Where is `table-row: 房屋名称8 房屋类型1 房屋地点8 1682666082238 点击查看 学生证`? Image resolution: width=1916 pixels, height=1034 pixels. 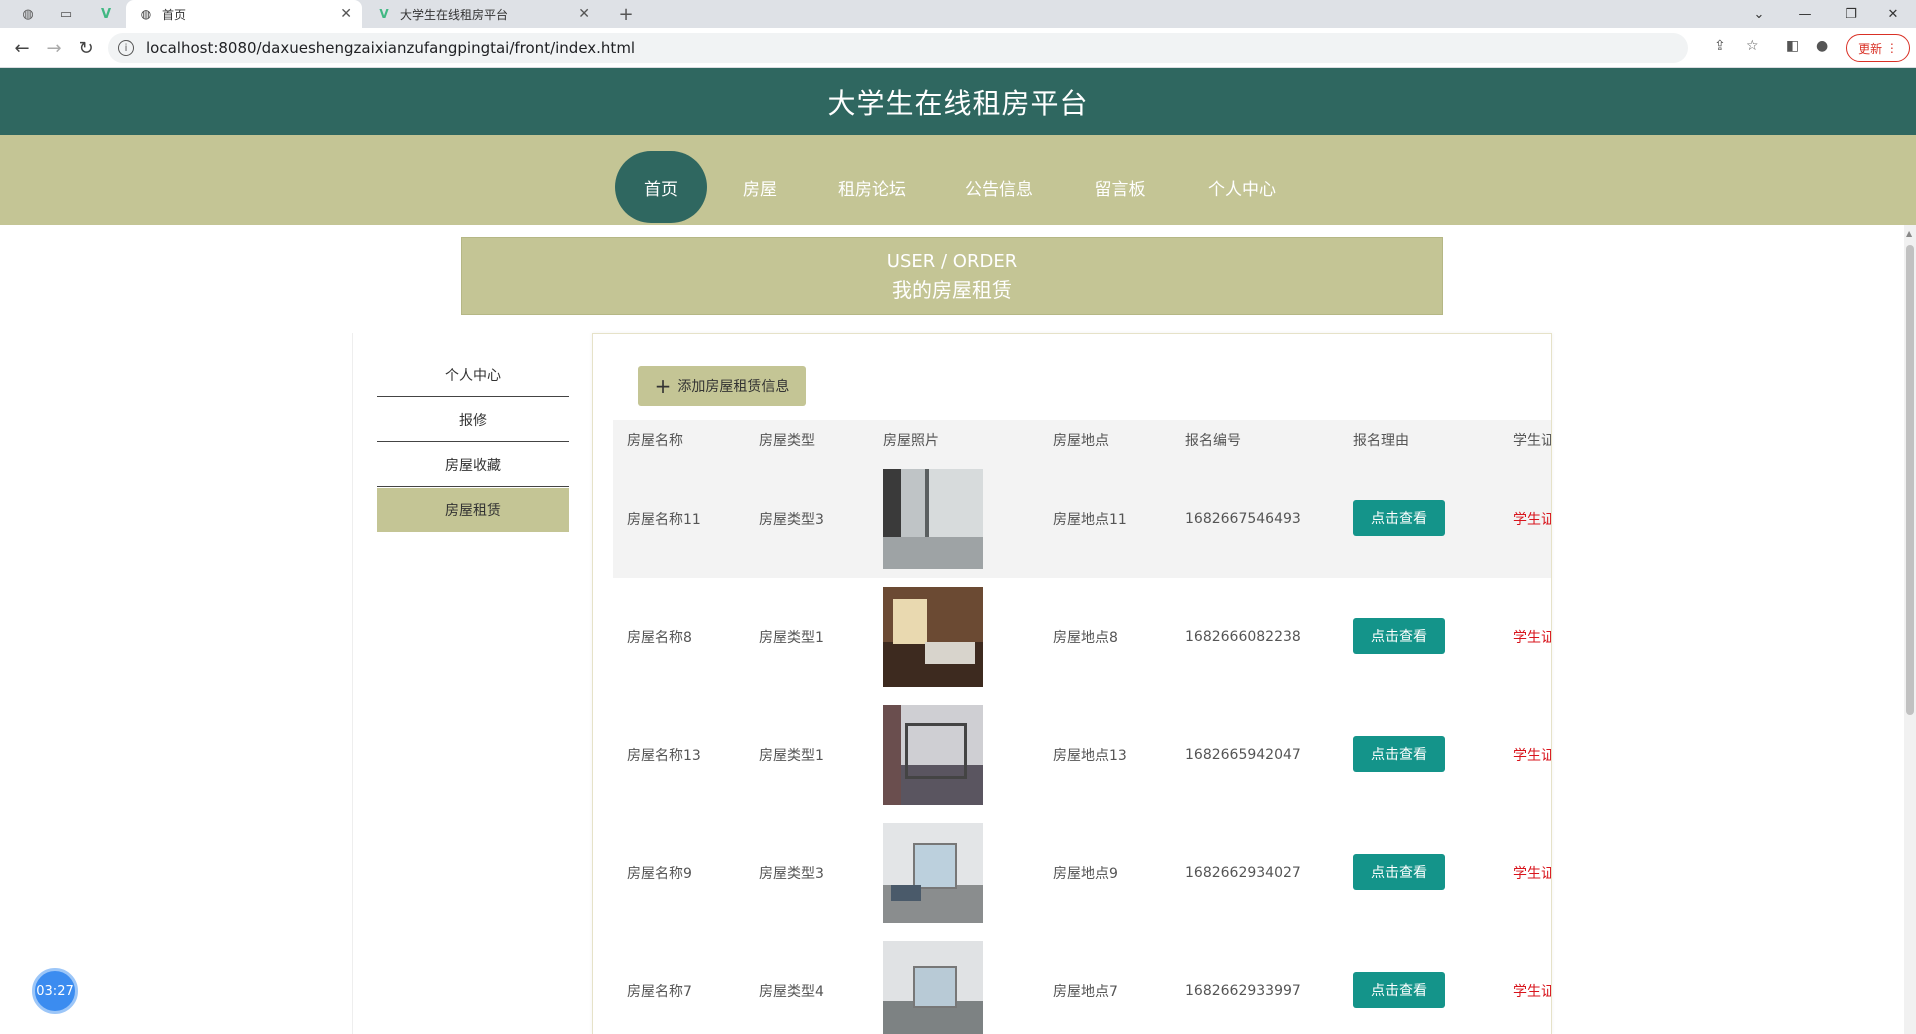
table-row: 房屋名称8 房屋类型1 房屋地点8 1682666082238 点击查看 学生证 is located at coordinates (1082, 637).